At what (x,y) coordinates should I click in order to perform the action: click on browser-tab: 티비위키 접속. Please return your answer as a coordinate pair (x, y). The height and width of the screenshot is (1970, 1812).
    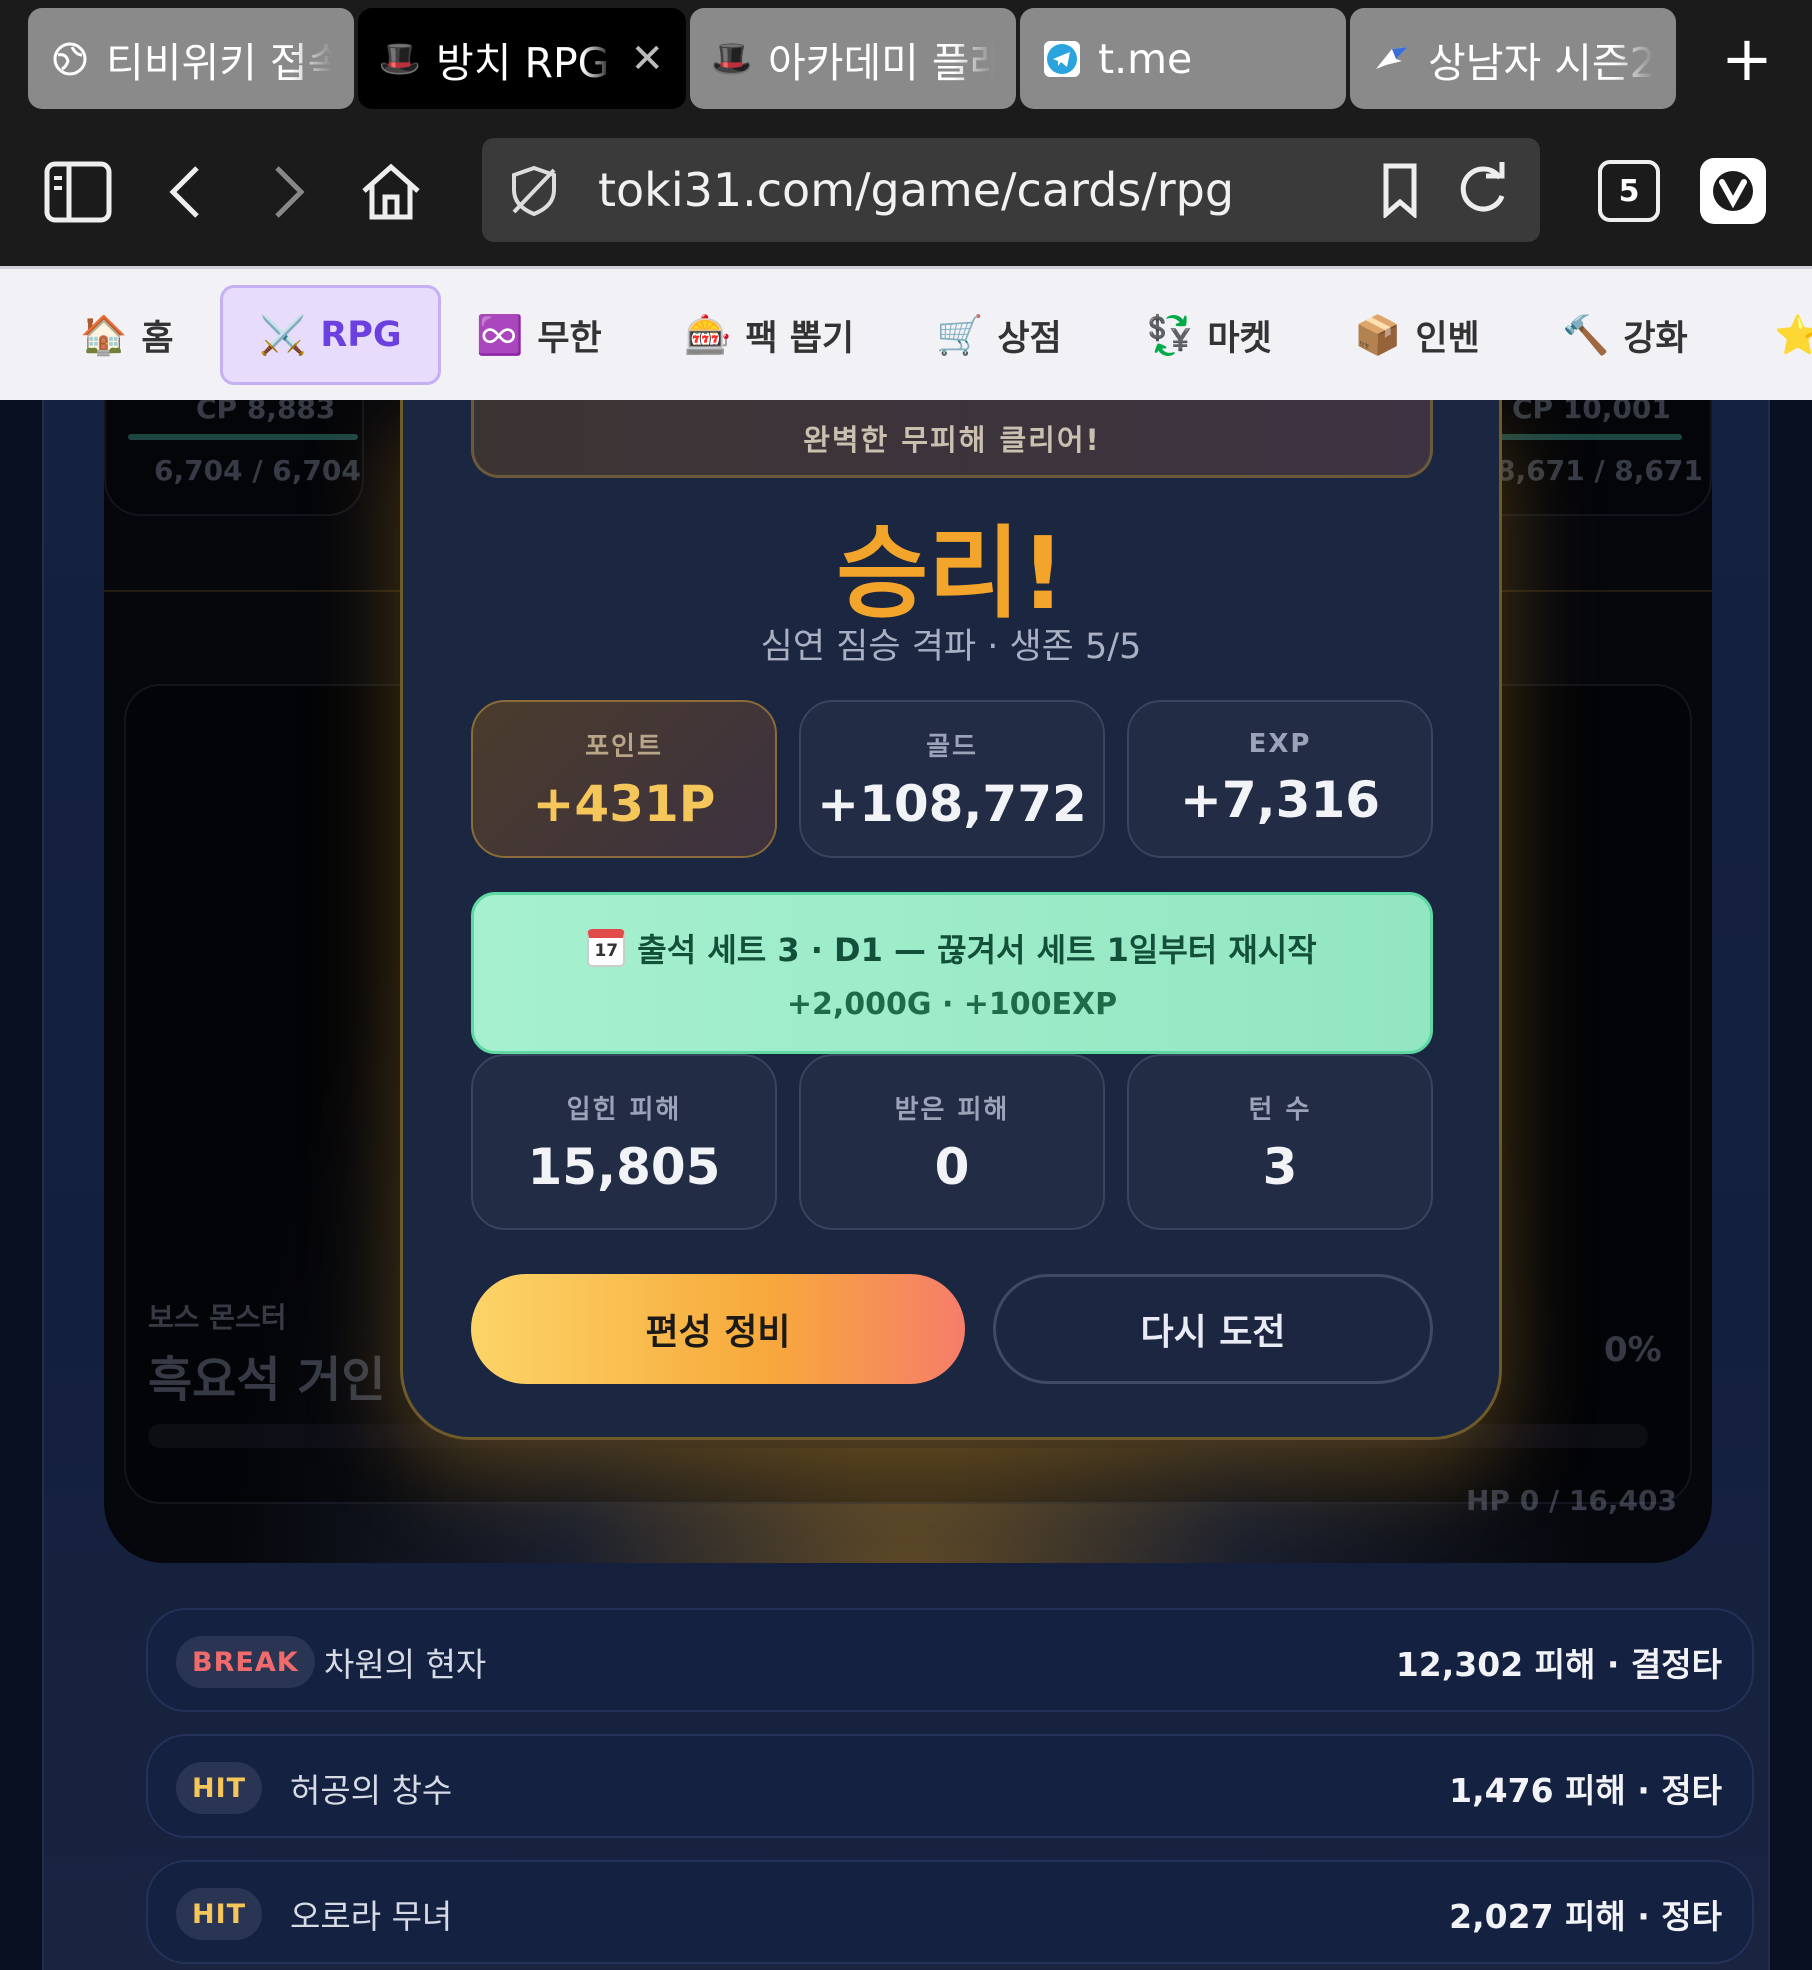
    Looking at the image, I should click on (191, 58).